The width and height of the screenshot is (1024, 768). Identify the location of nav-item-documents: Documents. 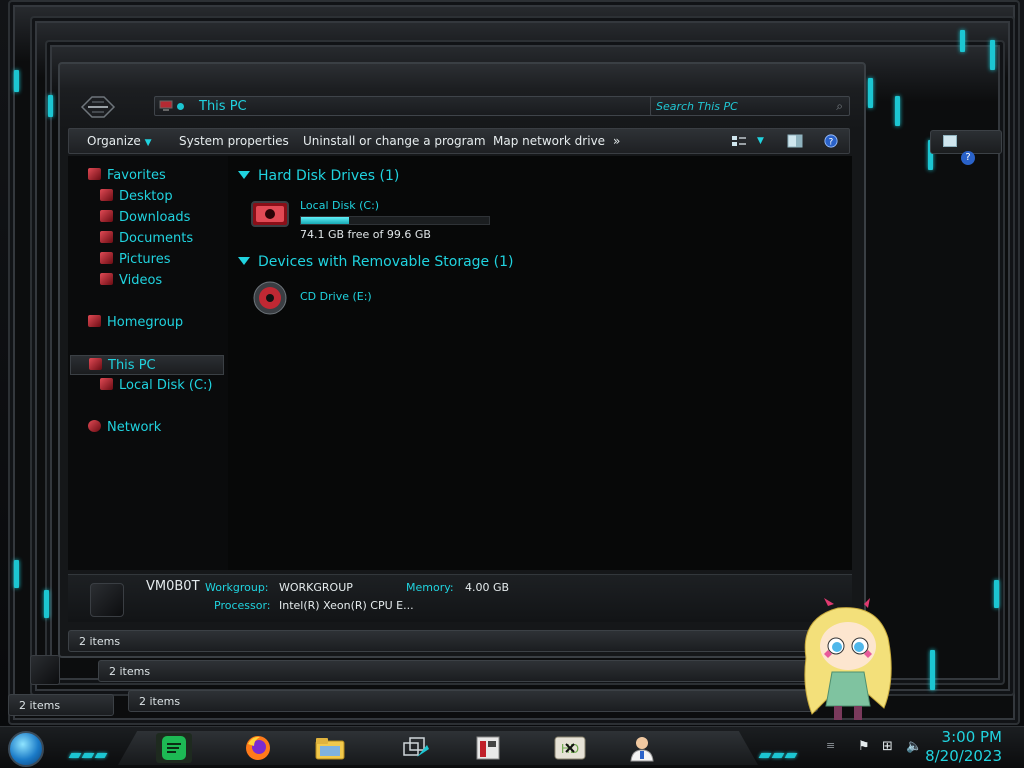
(146, 241).